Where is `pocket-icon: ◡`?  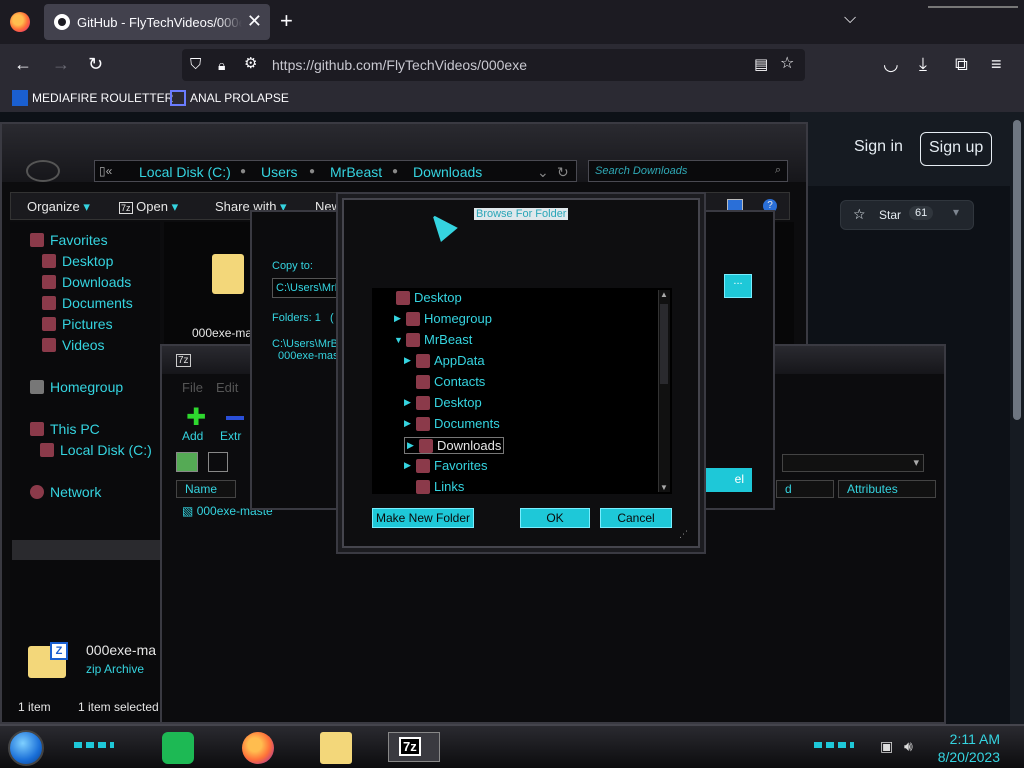 pocket-icon: ◡ is located at coordinates (891, 64).